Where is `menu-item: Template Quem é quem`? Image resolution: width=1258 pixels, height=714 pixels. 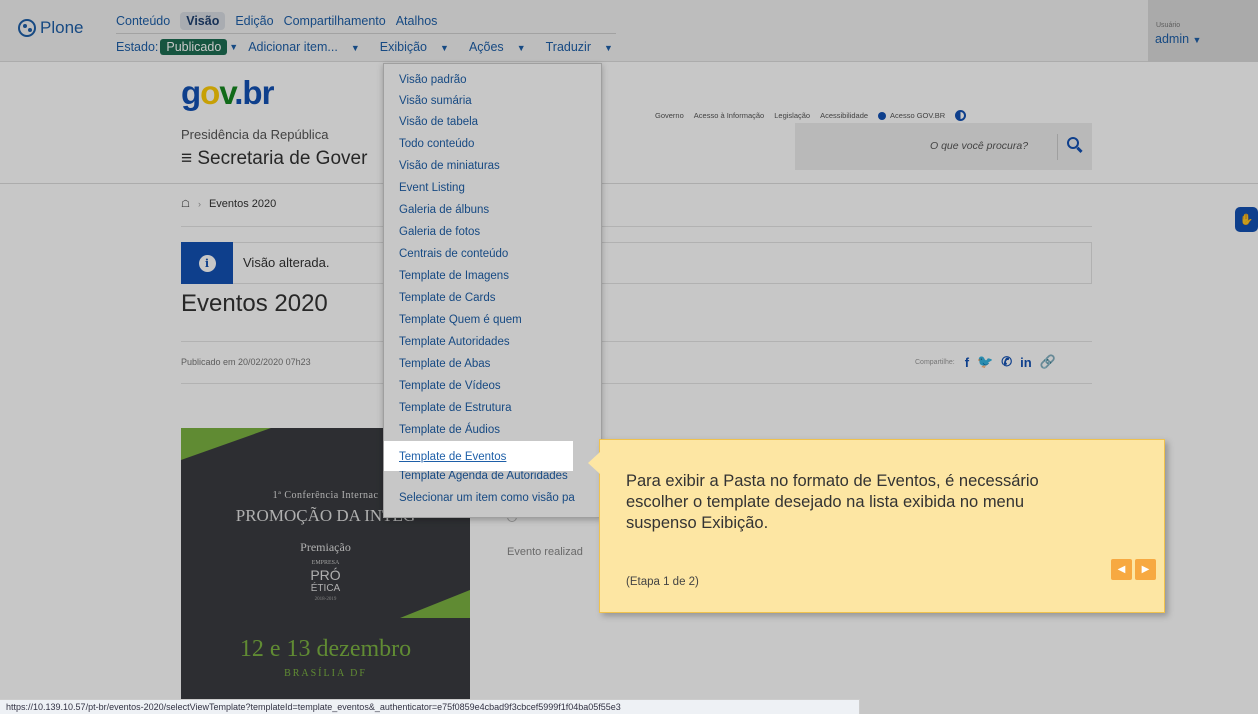
menu-item: Template Quem é quem is located at coordinates (460, 320).